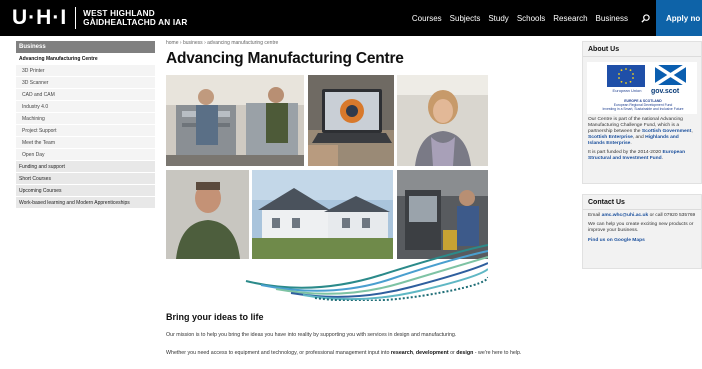  Describe the element at coordinates (432, 353) in the screenshot. I see `development-keyword: development` at that location.